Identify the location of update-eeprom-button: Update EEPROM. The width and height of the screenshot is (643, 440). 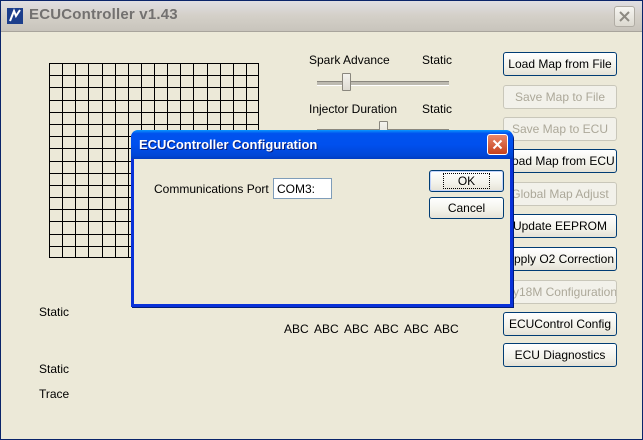
(560, 226).